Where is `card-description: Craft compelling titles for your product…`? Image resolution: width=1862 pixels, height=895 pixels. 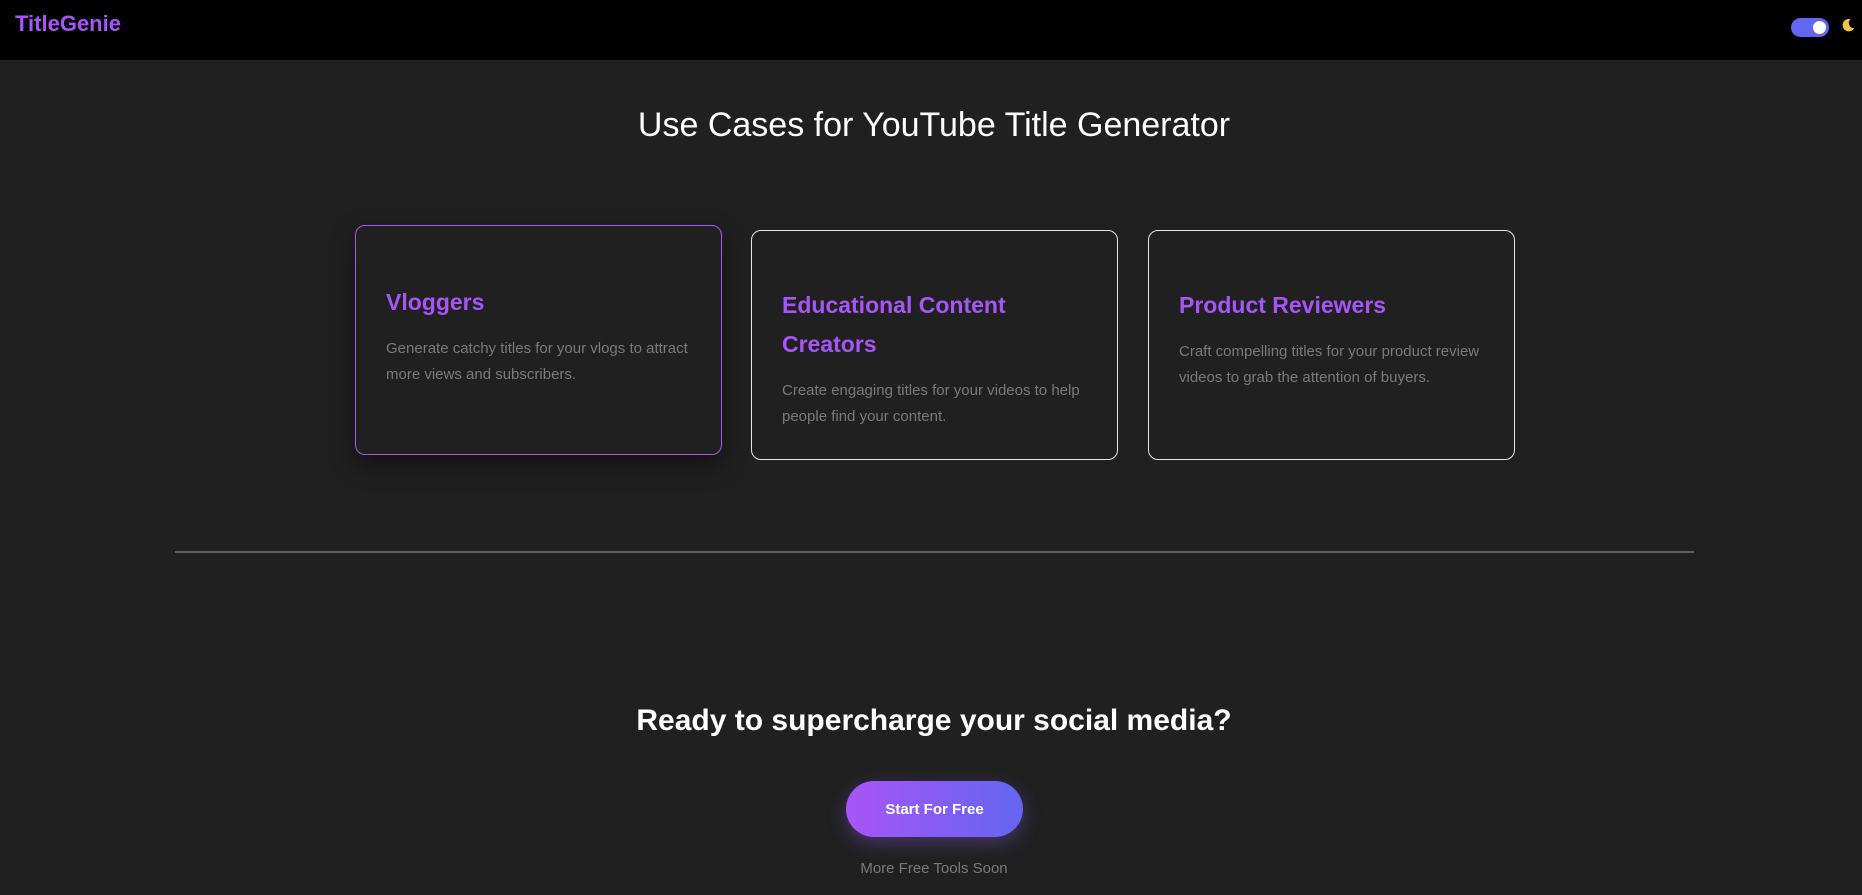 card-description: Craft compelling titles for your product… is located at coordinates (1329, 364).